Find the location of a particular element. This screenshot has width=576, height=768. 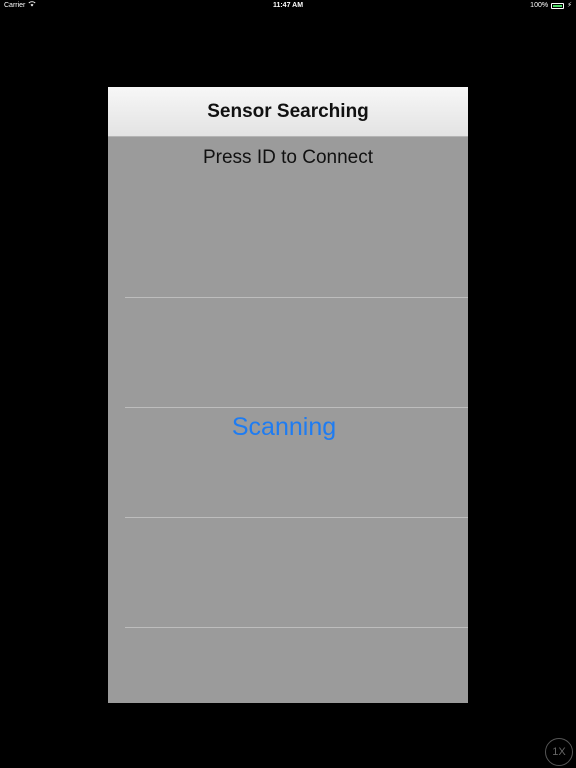

page-title: Sensor Searching is located at coordinates (288, 111).